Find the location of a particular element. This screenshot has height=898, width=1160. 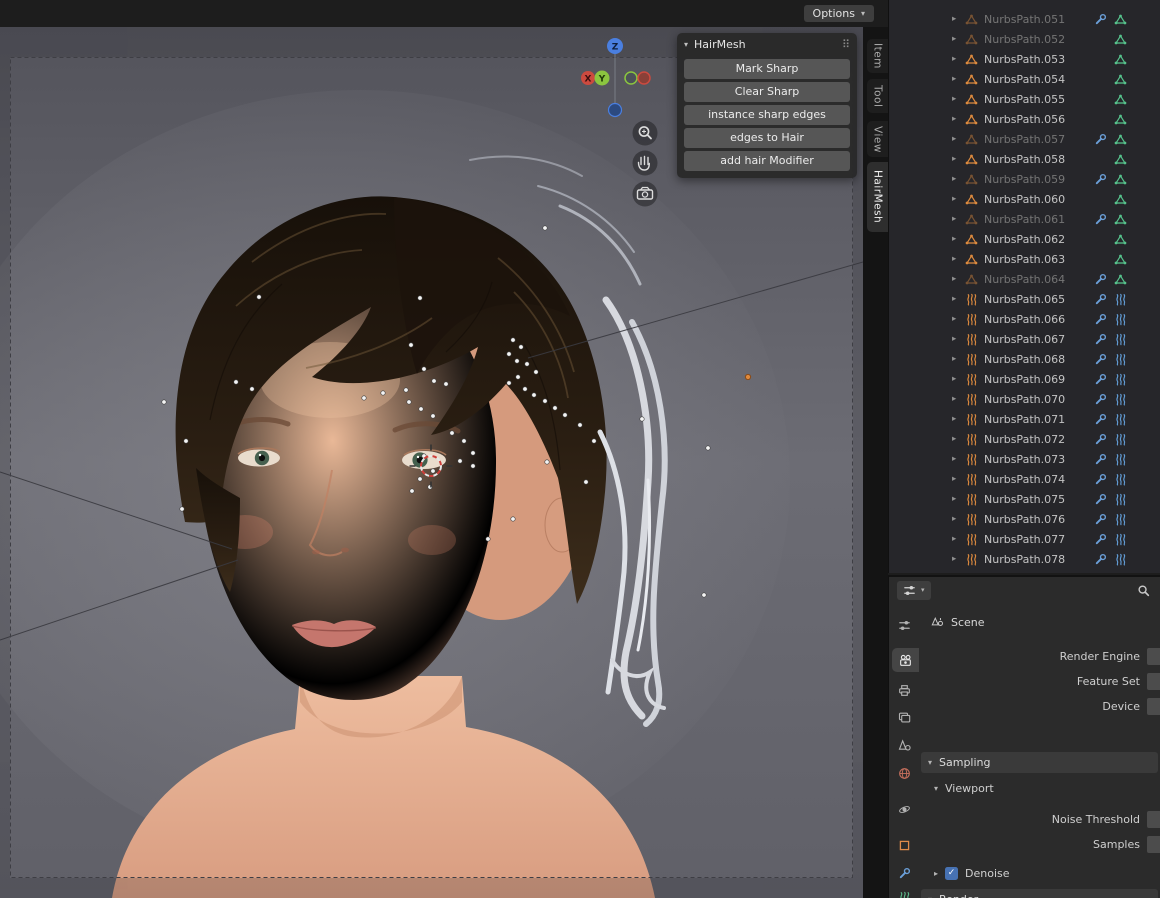

feature-set-dropdown is located at coordinates (1153, 681).